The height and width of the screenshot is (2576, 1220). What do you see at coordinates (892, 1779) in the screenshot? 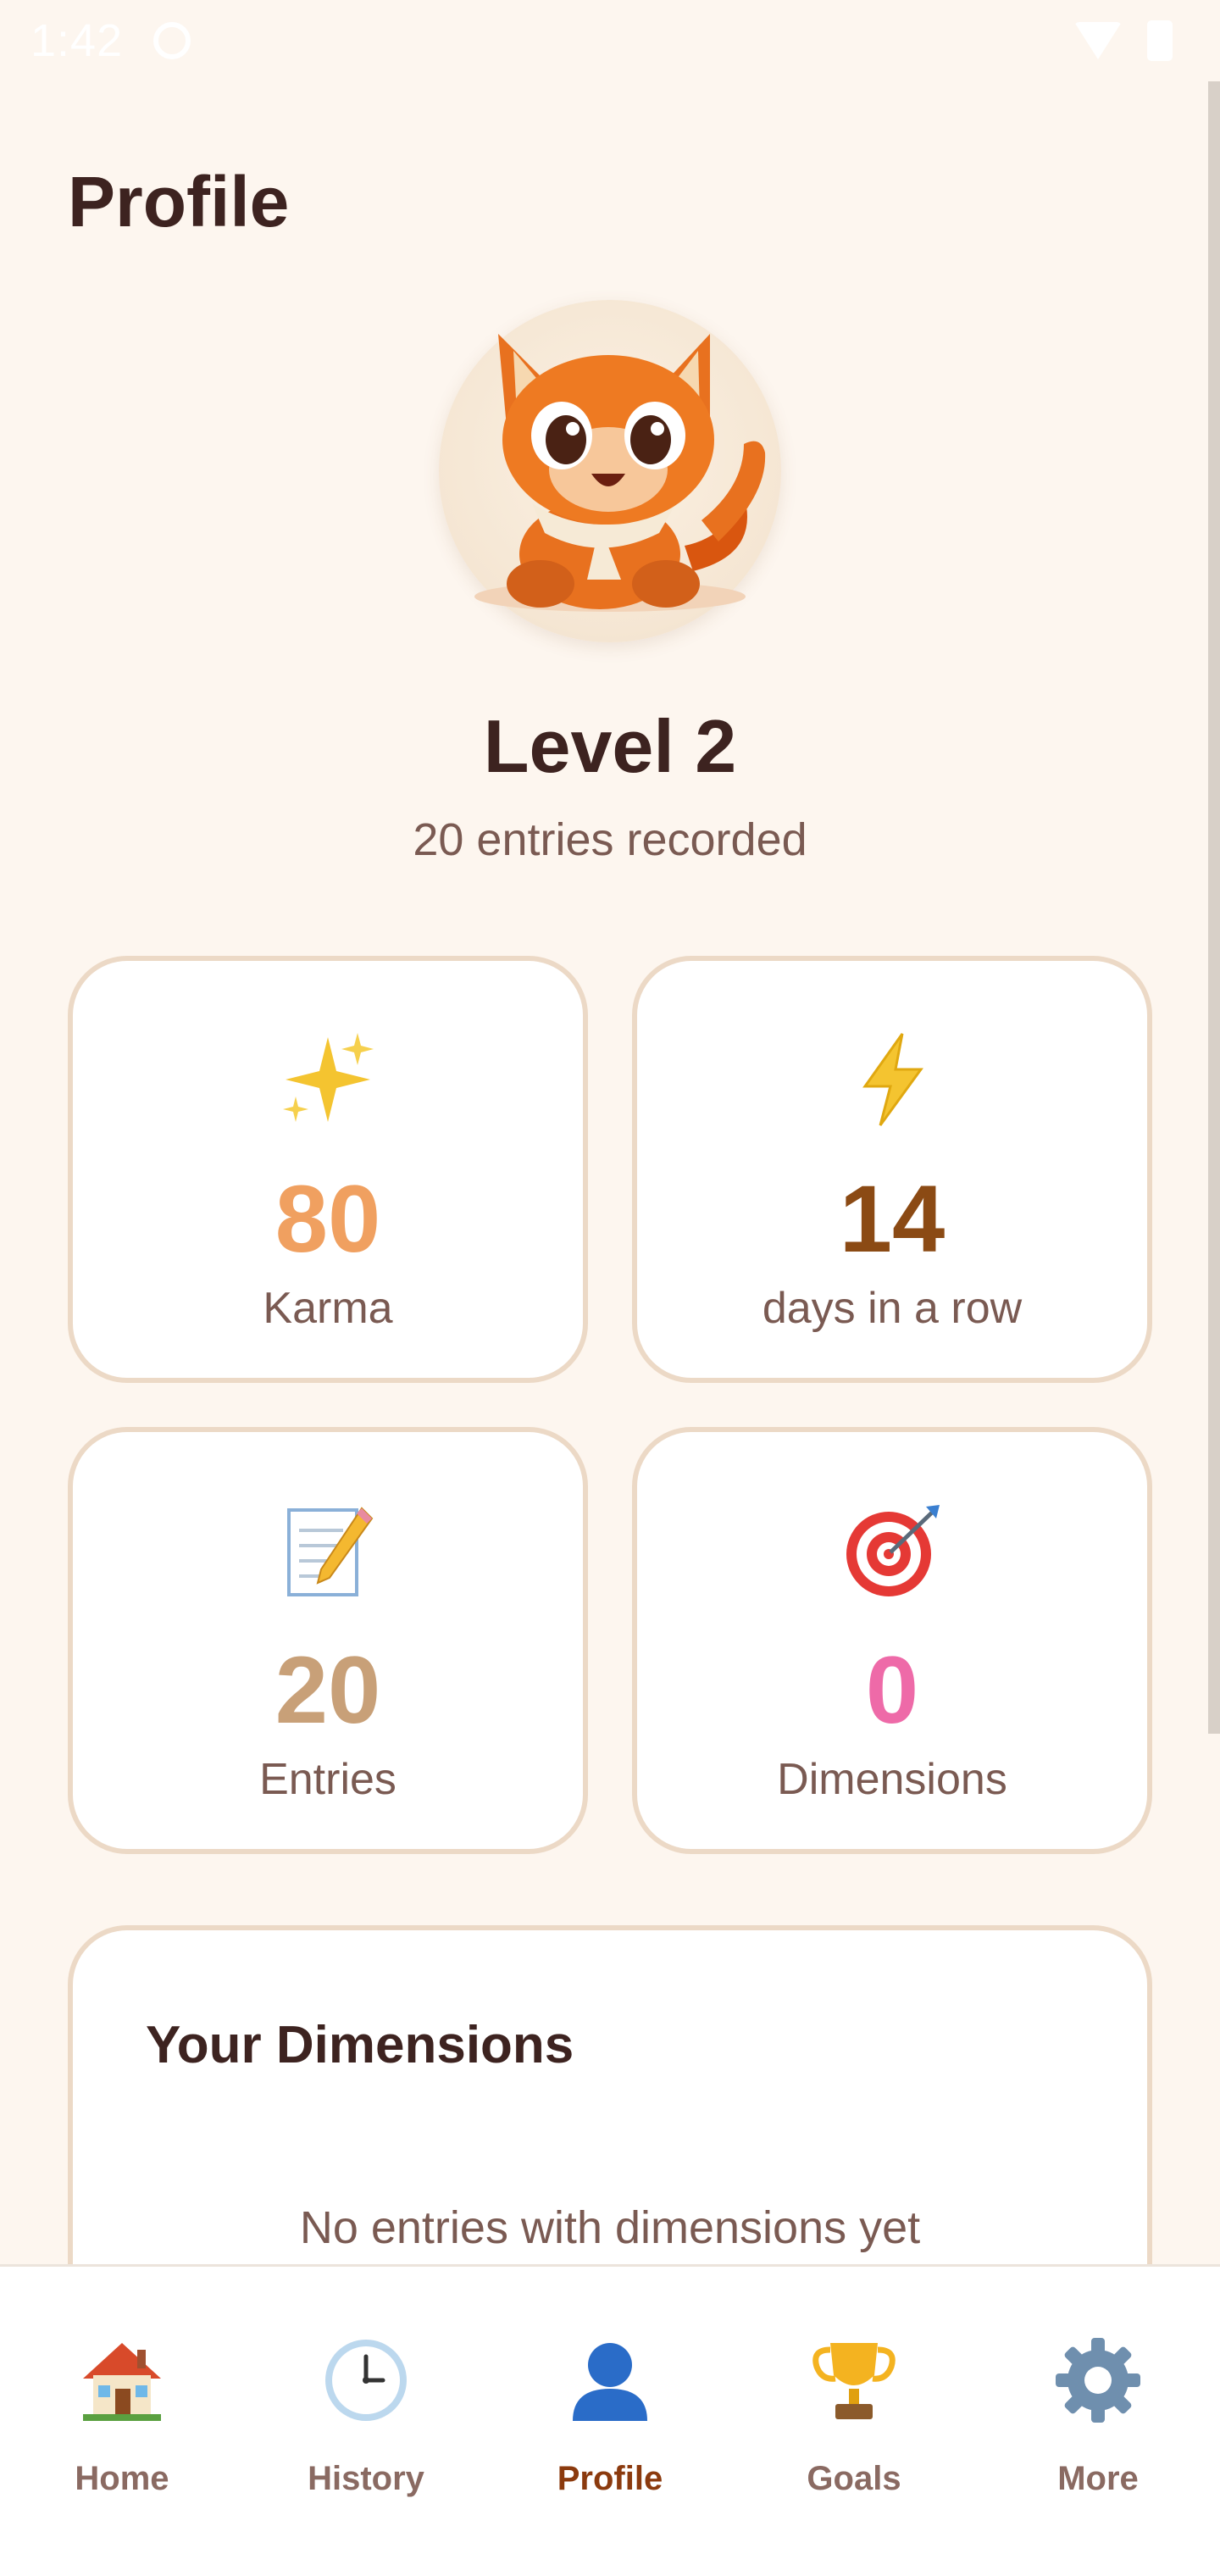
I see `dimensions-label: Dimensions` at bounding box center [892, 1779].